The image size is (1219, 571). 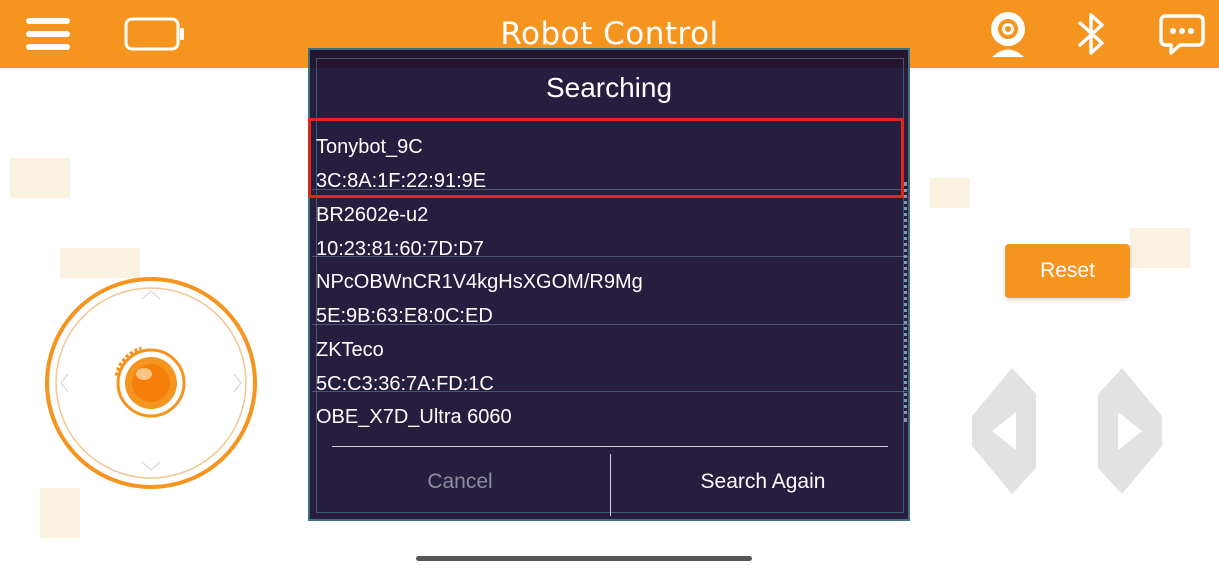 I want to click on dialog-divider, so click(x=610, y=446).